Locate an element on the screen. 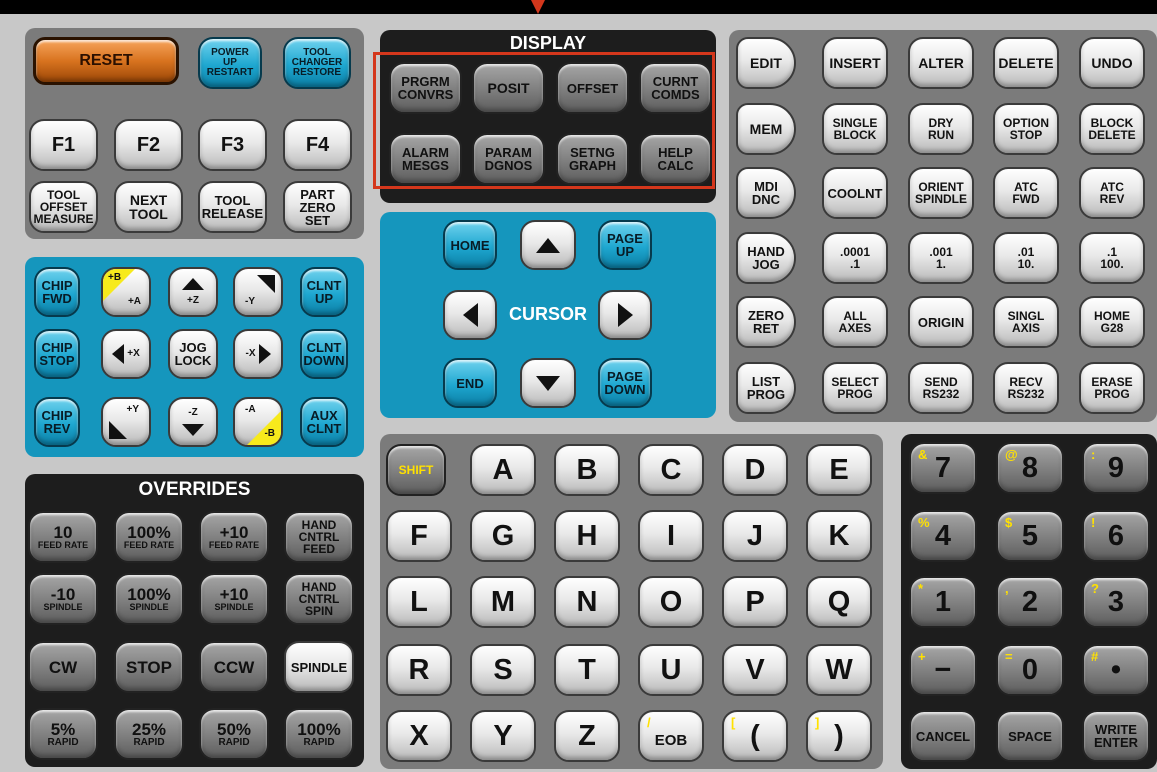  insert-button: INSERT is located at coordinates (855, 63).